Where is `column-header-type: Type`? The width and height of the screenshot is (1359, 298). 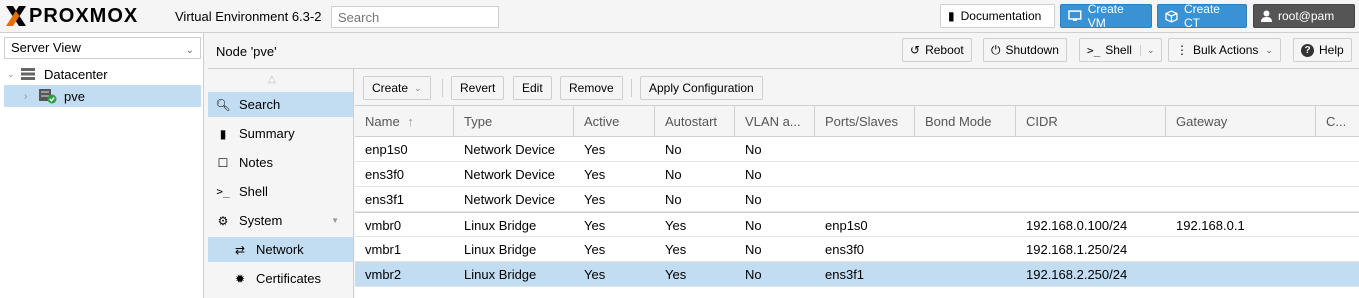 column-header-type: Type is located at coordinates (514, 121).